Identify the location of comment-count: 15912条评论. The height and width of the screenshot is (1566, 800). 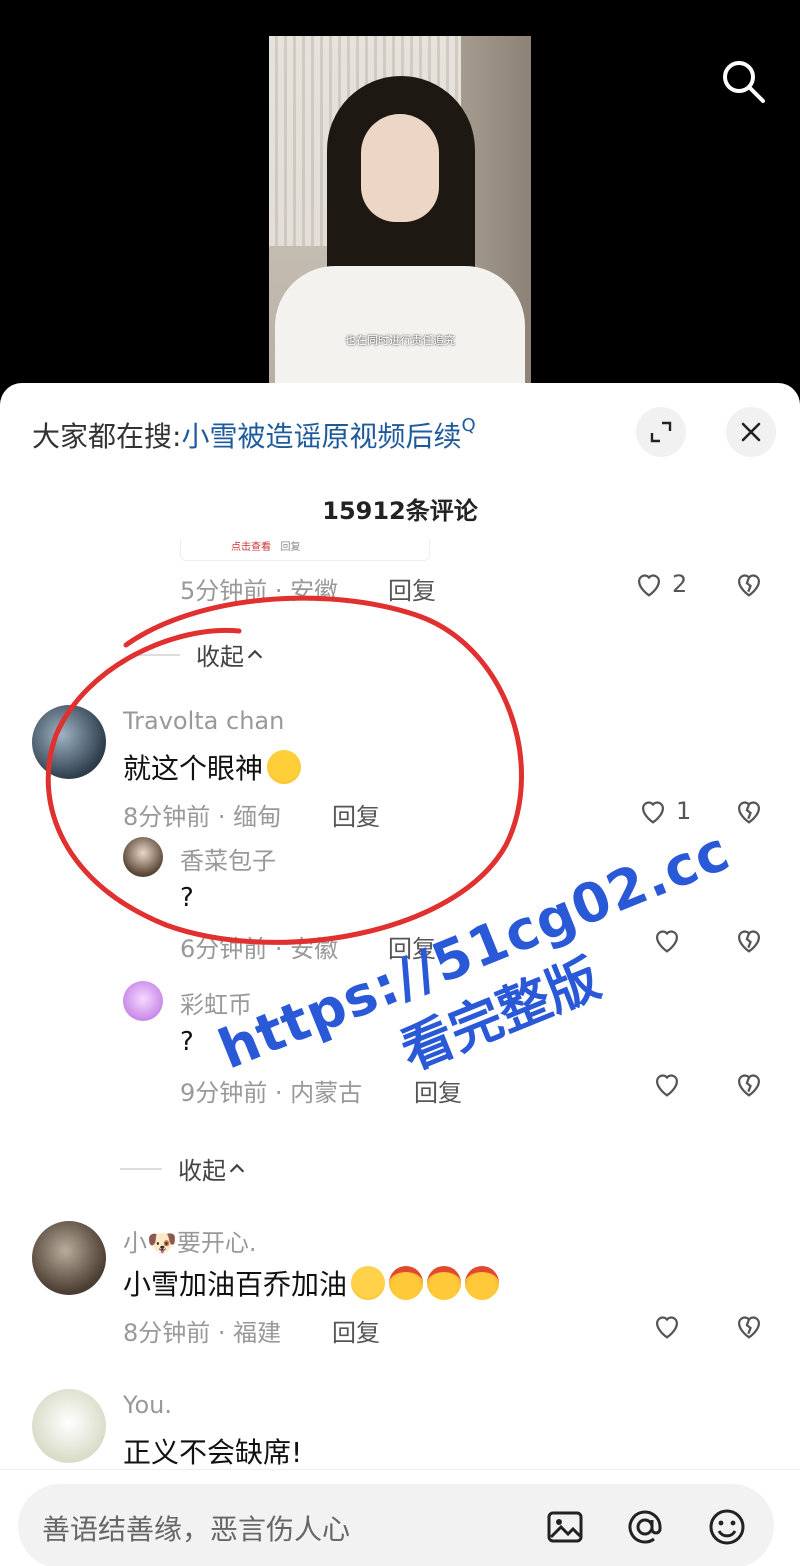
(400, 511).